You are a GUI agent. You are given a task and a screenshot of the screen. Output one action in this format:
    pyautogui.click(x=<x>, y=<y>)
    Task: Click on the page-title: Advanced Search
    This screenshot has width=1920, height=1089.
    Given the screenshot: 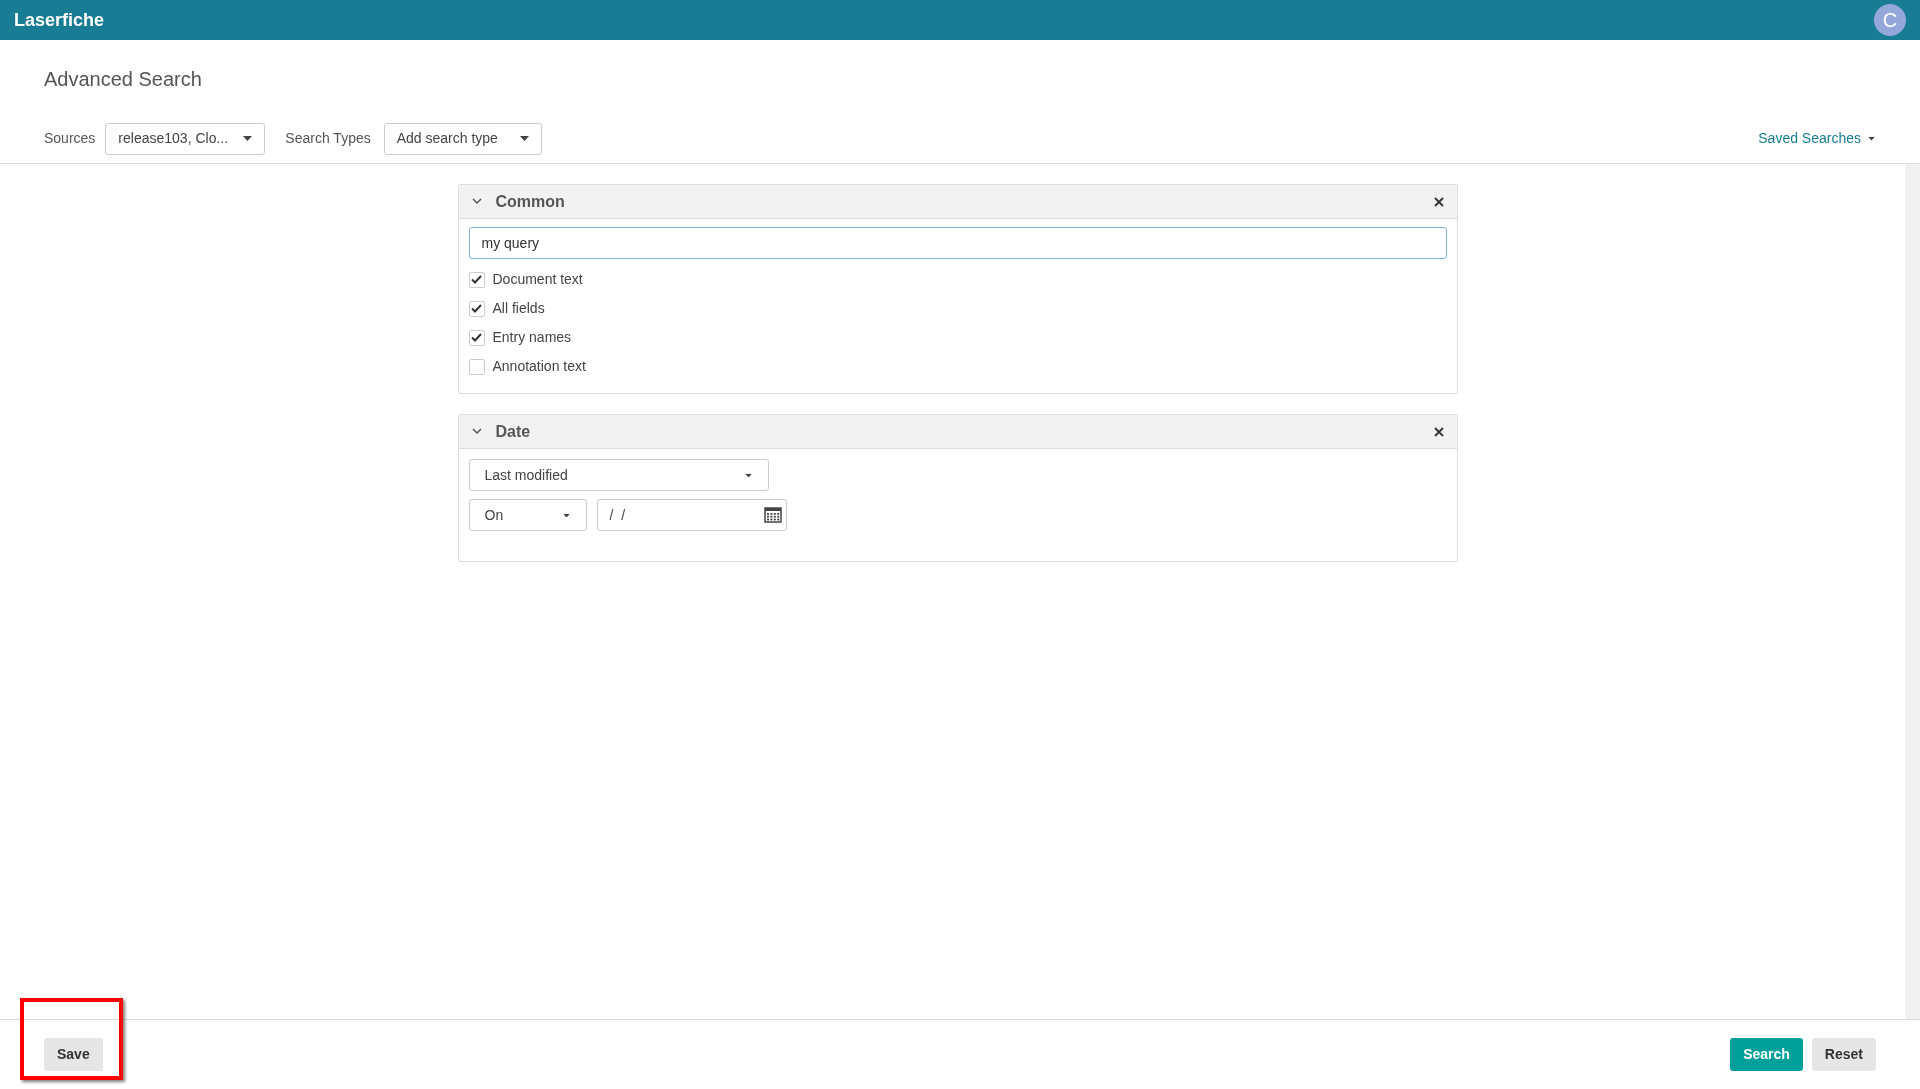 What is the action you would take?
    pyautogui.click(x=123, y=79)
    